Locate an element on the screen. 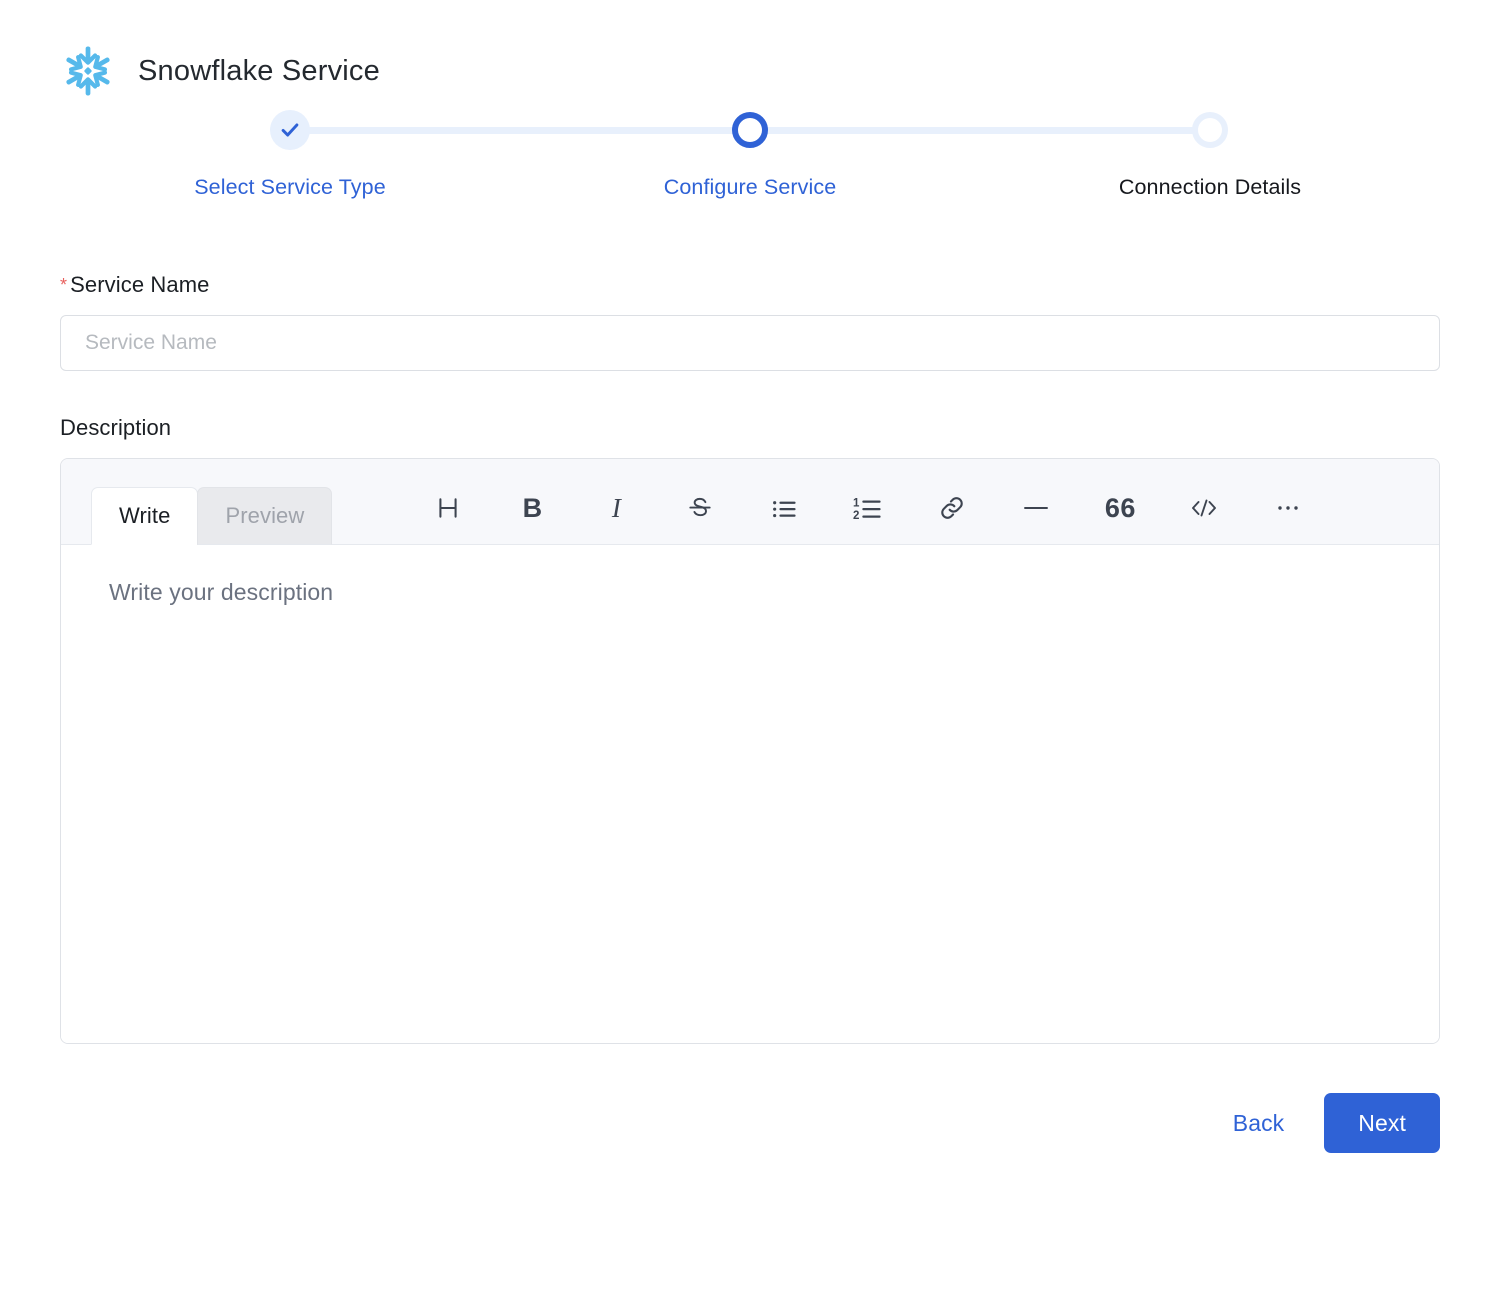  description-placeholder: Write your description is located at coordinates (221, 592).